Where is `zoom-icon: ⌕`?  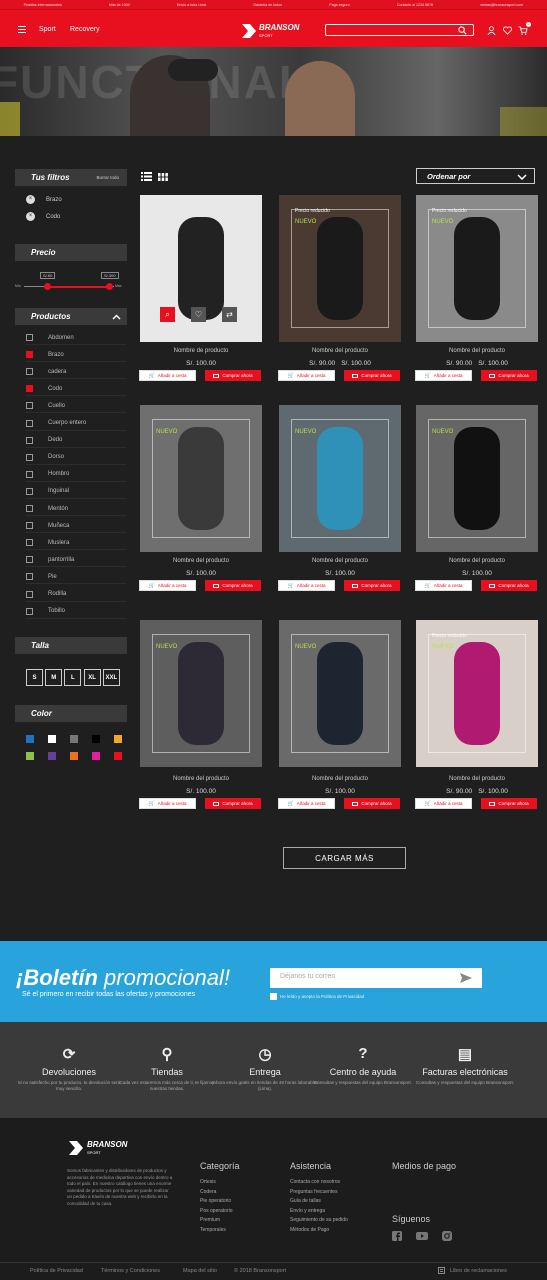 zoom-icon: ⌕ is located at coordinates (167, 314).